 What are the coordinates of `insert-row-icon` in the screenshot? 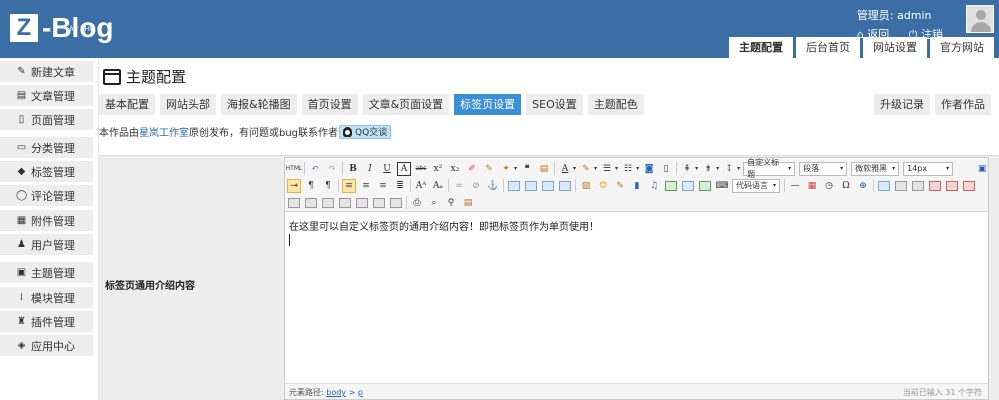 It's located at (935, 186).